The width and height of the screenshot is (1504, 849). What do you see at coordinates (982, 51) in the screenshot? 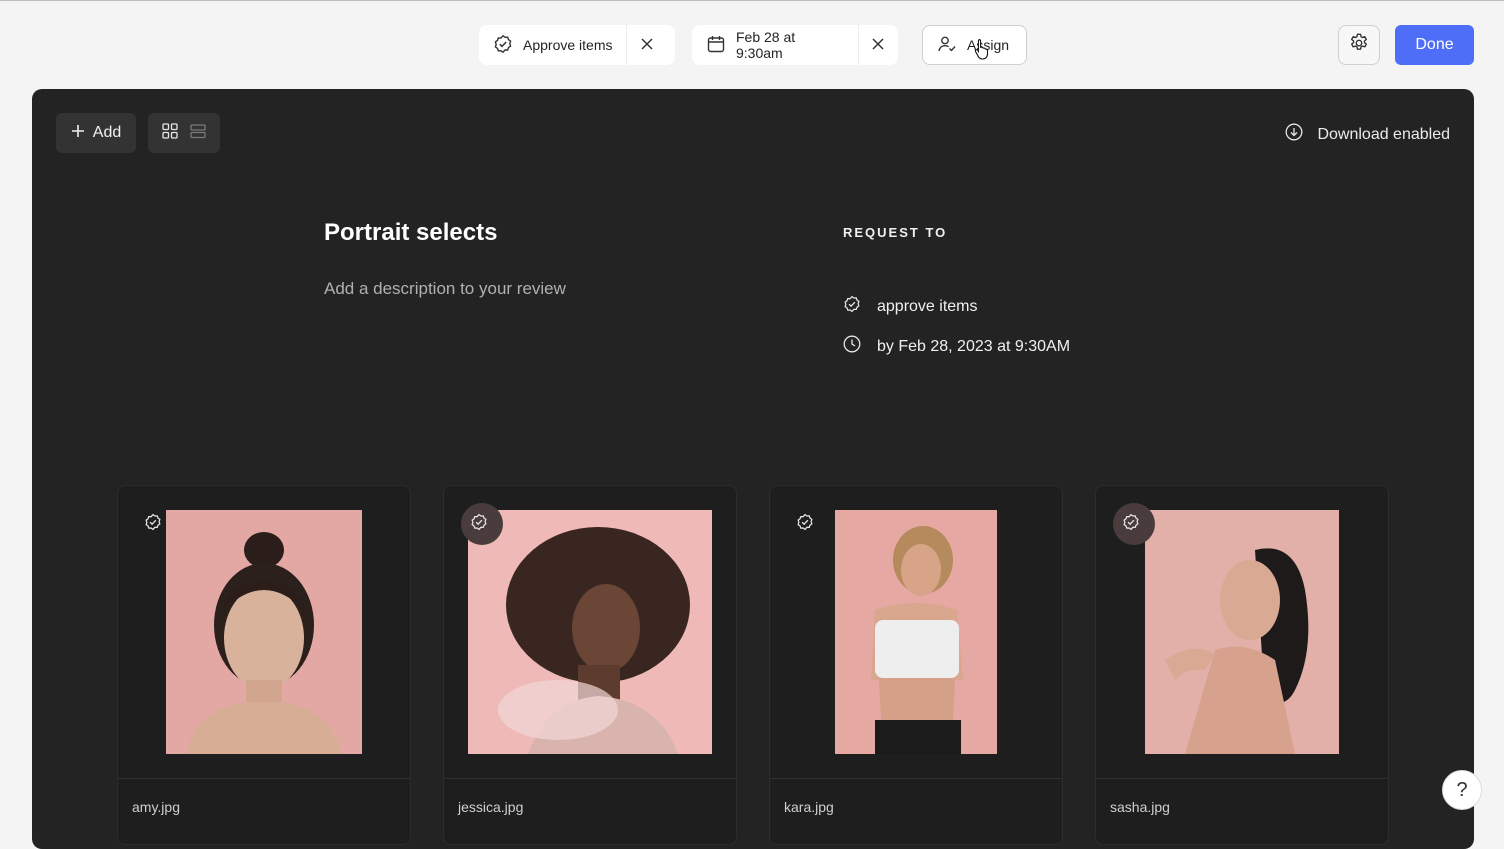
I see `mouse-pointer-icon` at bounding box center [982, 51].